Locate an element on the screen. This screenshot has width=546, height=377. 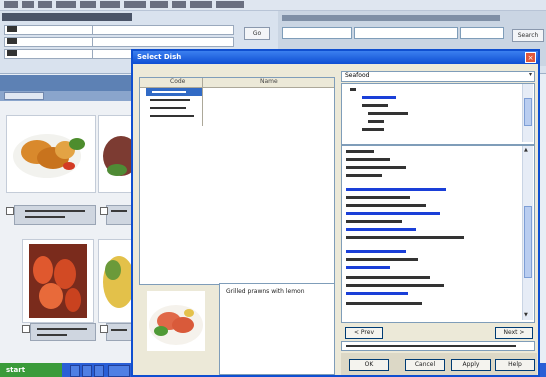
menu-setup is located at coordinates (159, 4).